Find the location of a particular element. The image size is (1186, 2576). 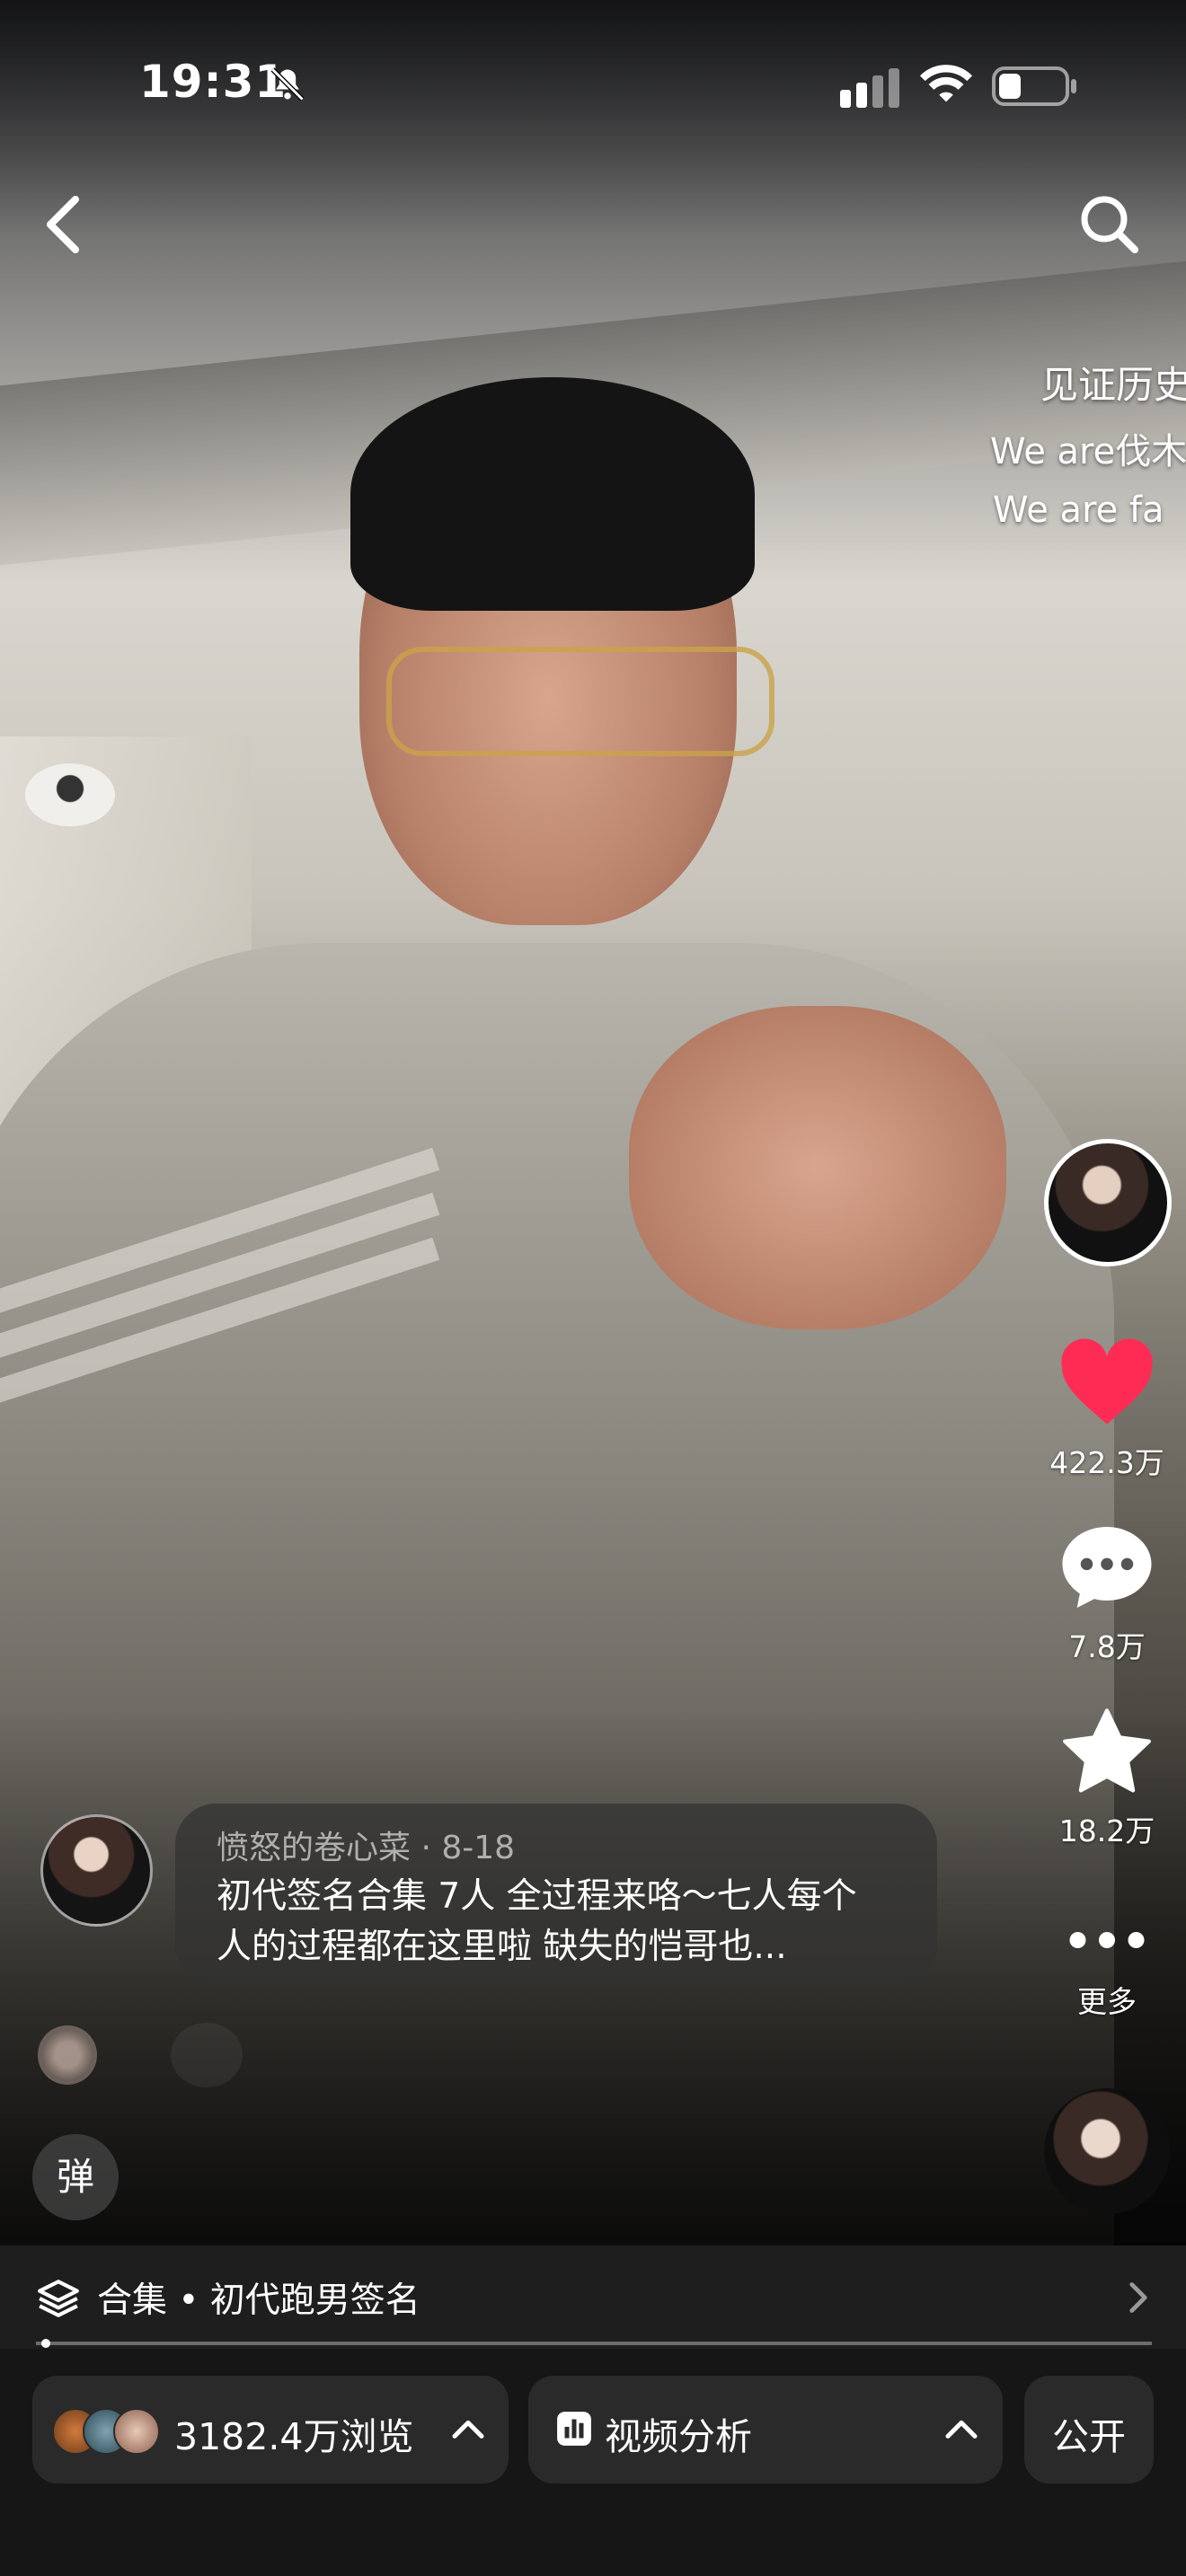

video-scene-glasses is located at coordinates (580, 701).